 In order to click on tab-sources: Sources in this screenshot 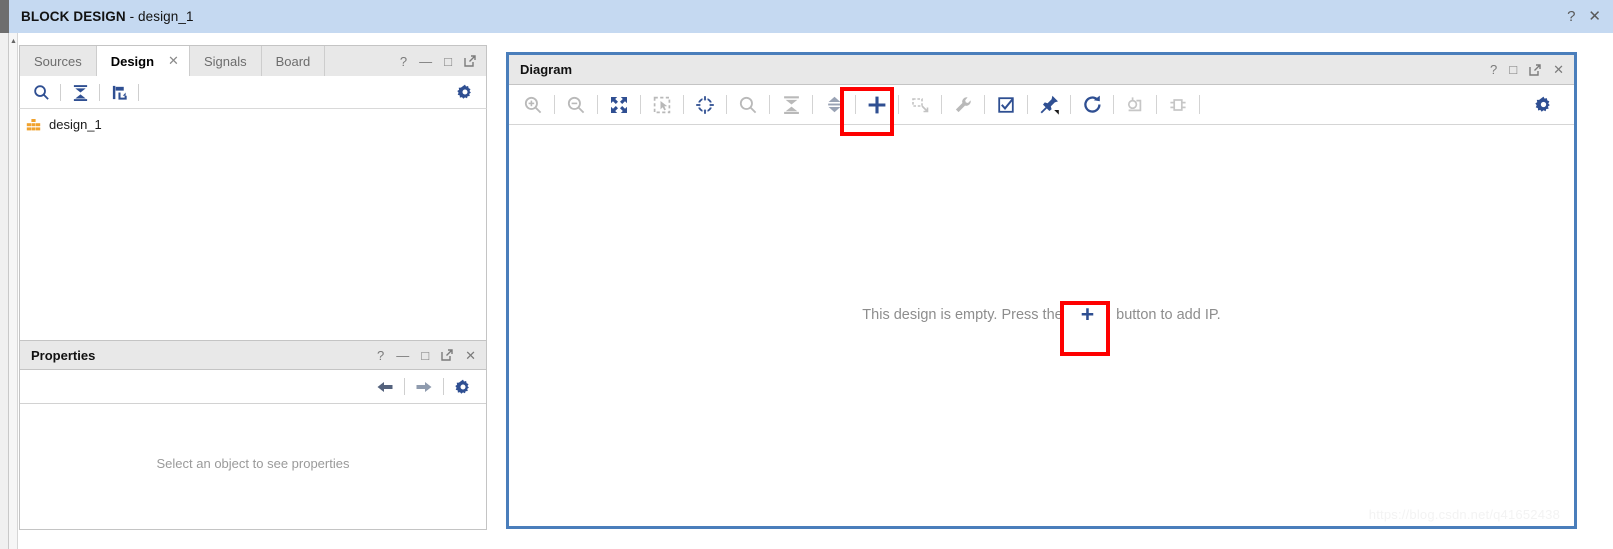, I will do `click(58, 61)`.